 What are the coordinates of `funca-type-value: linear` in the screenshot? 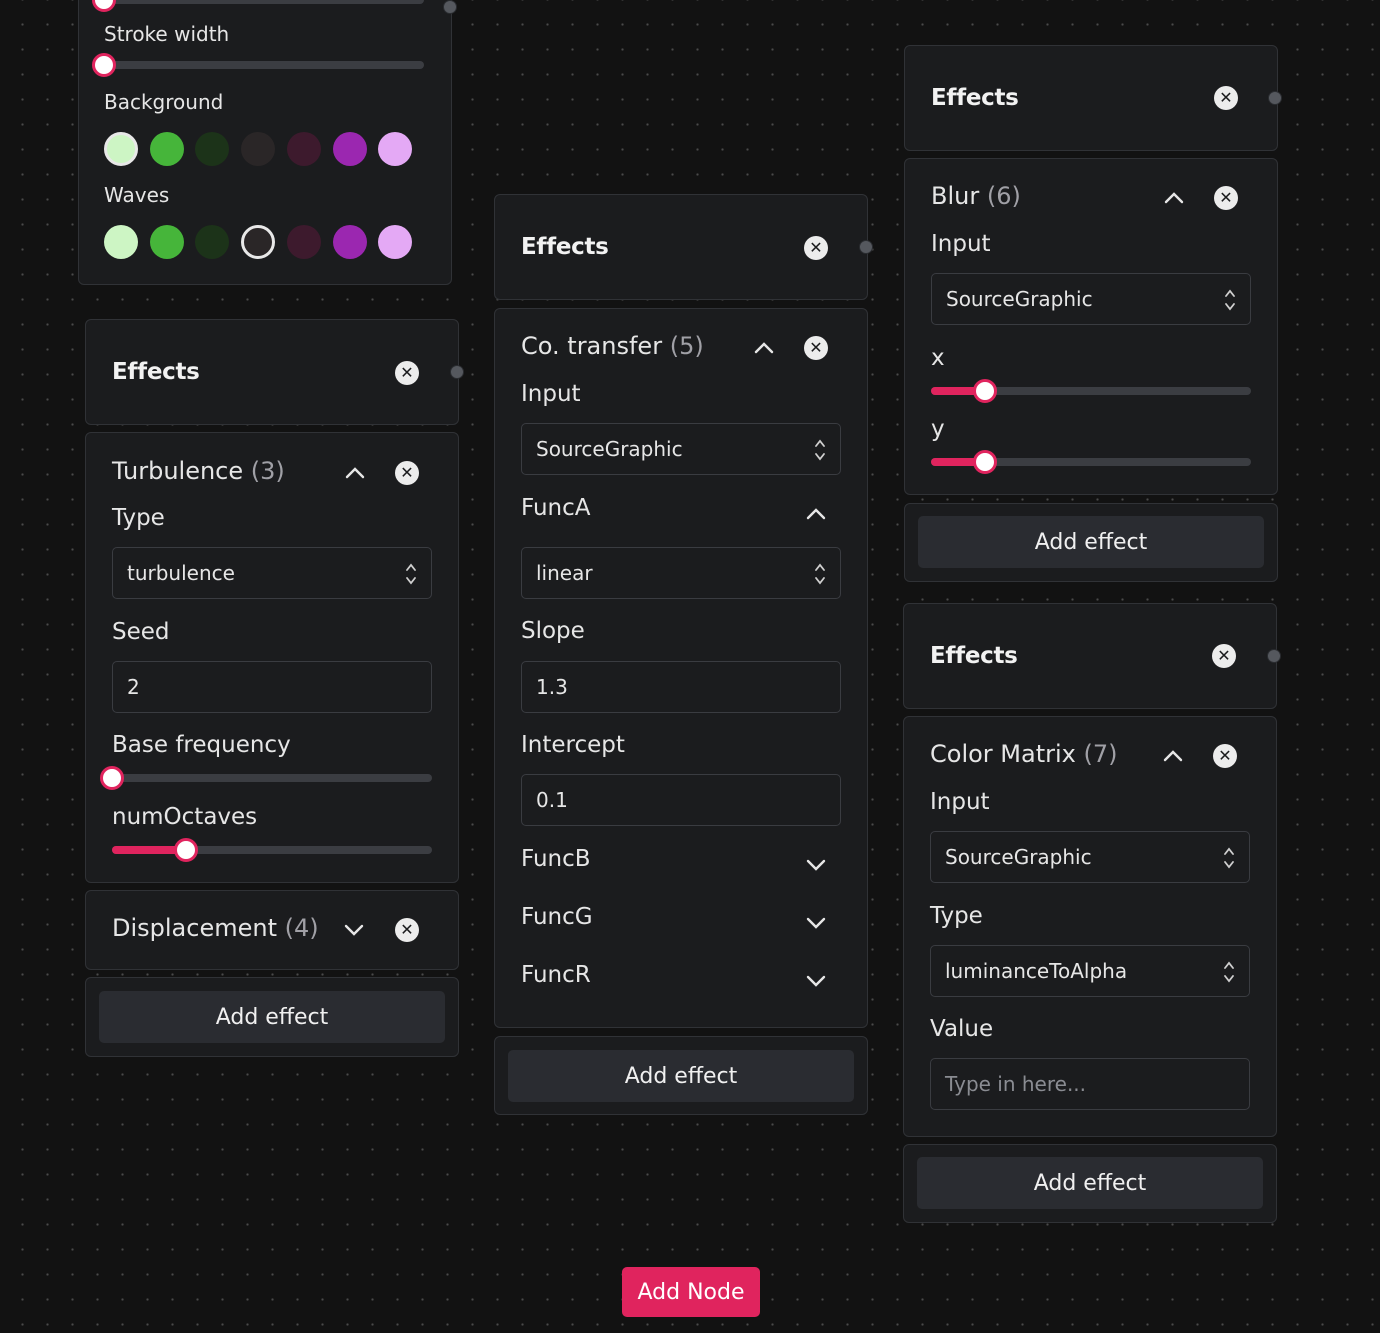 It's located at (564, 573).